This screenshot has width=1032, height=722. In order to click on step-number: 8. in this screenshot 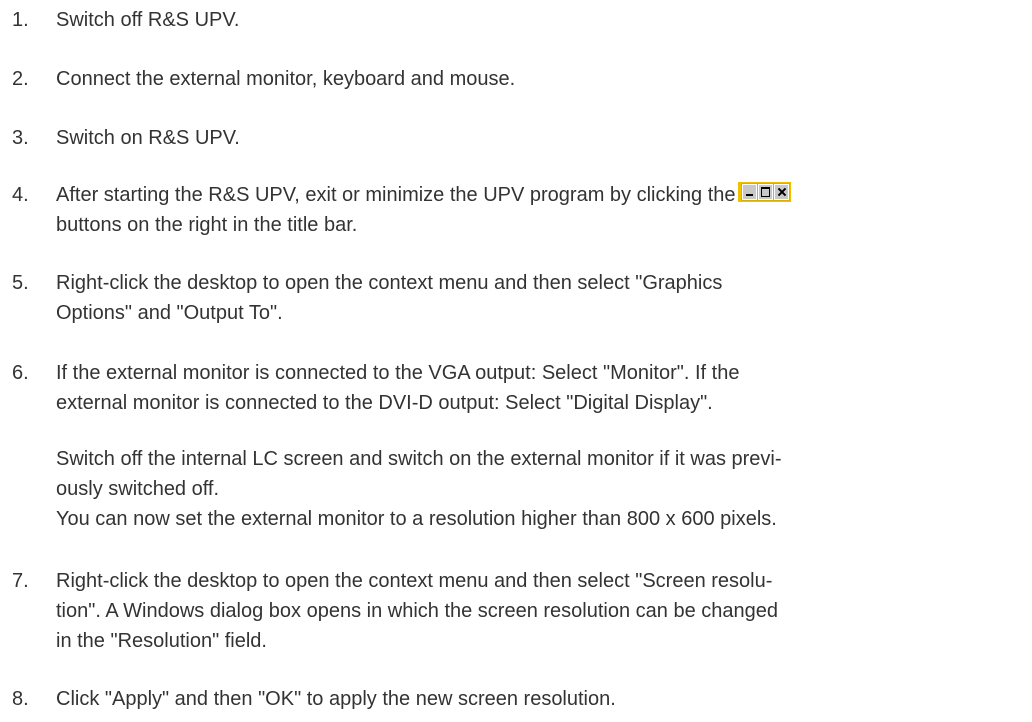, I will do `click(20, 699)`.